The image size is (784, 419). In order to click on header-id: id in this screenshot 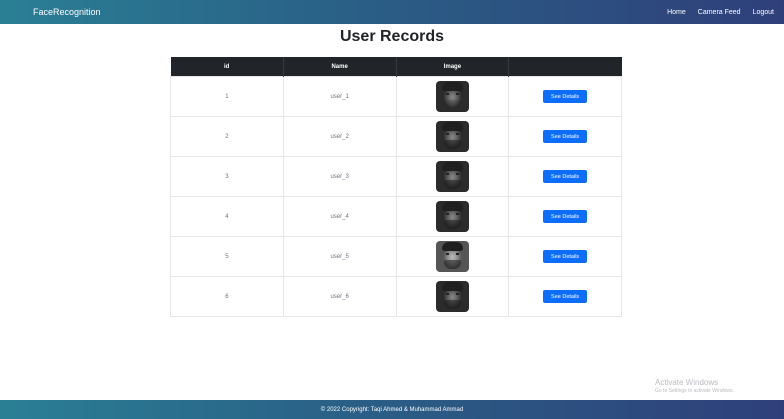, I will do `click(227, 67)`.